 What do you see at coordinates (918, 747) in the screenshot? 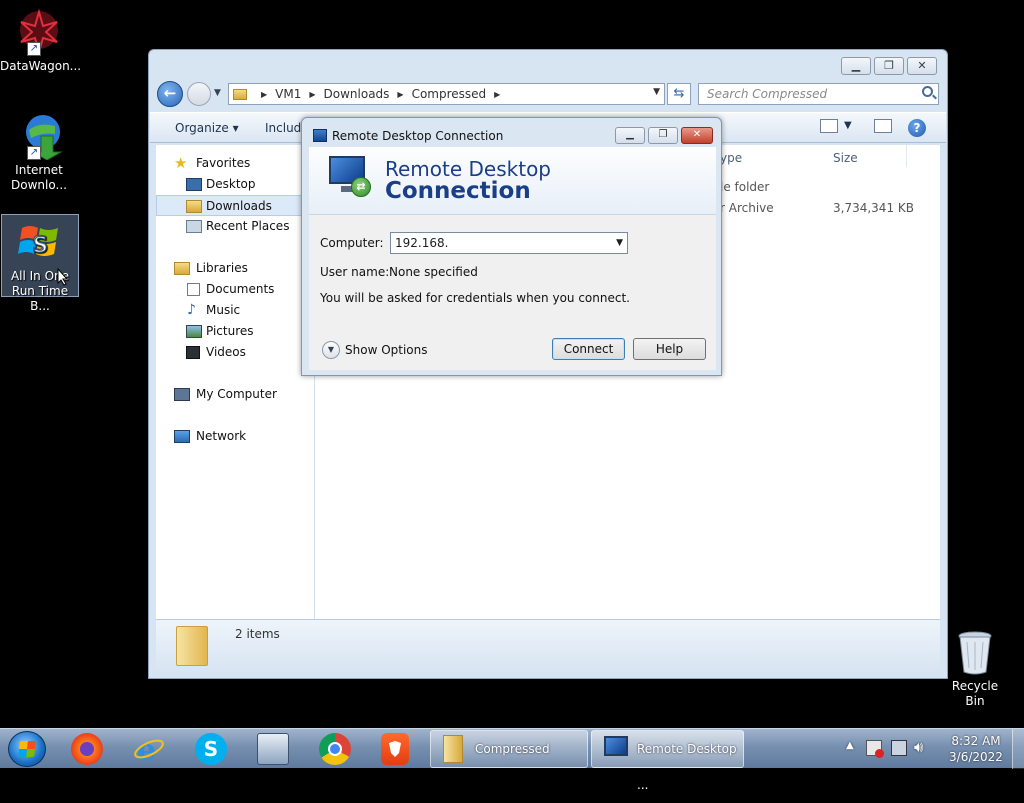
I see `volume-icon: 🔊︎` at bounding box center [918, 747].